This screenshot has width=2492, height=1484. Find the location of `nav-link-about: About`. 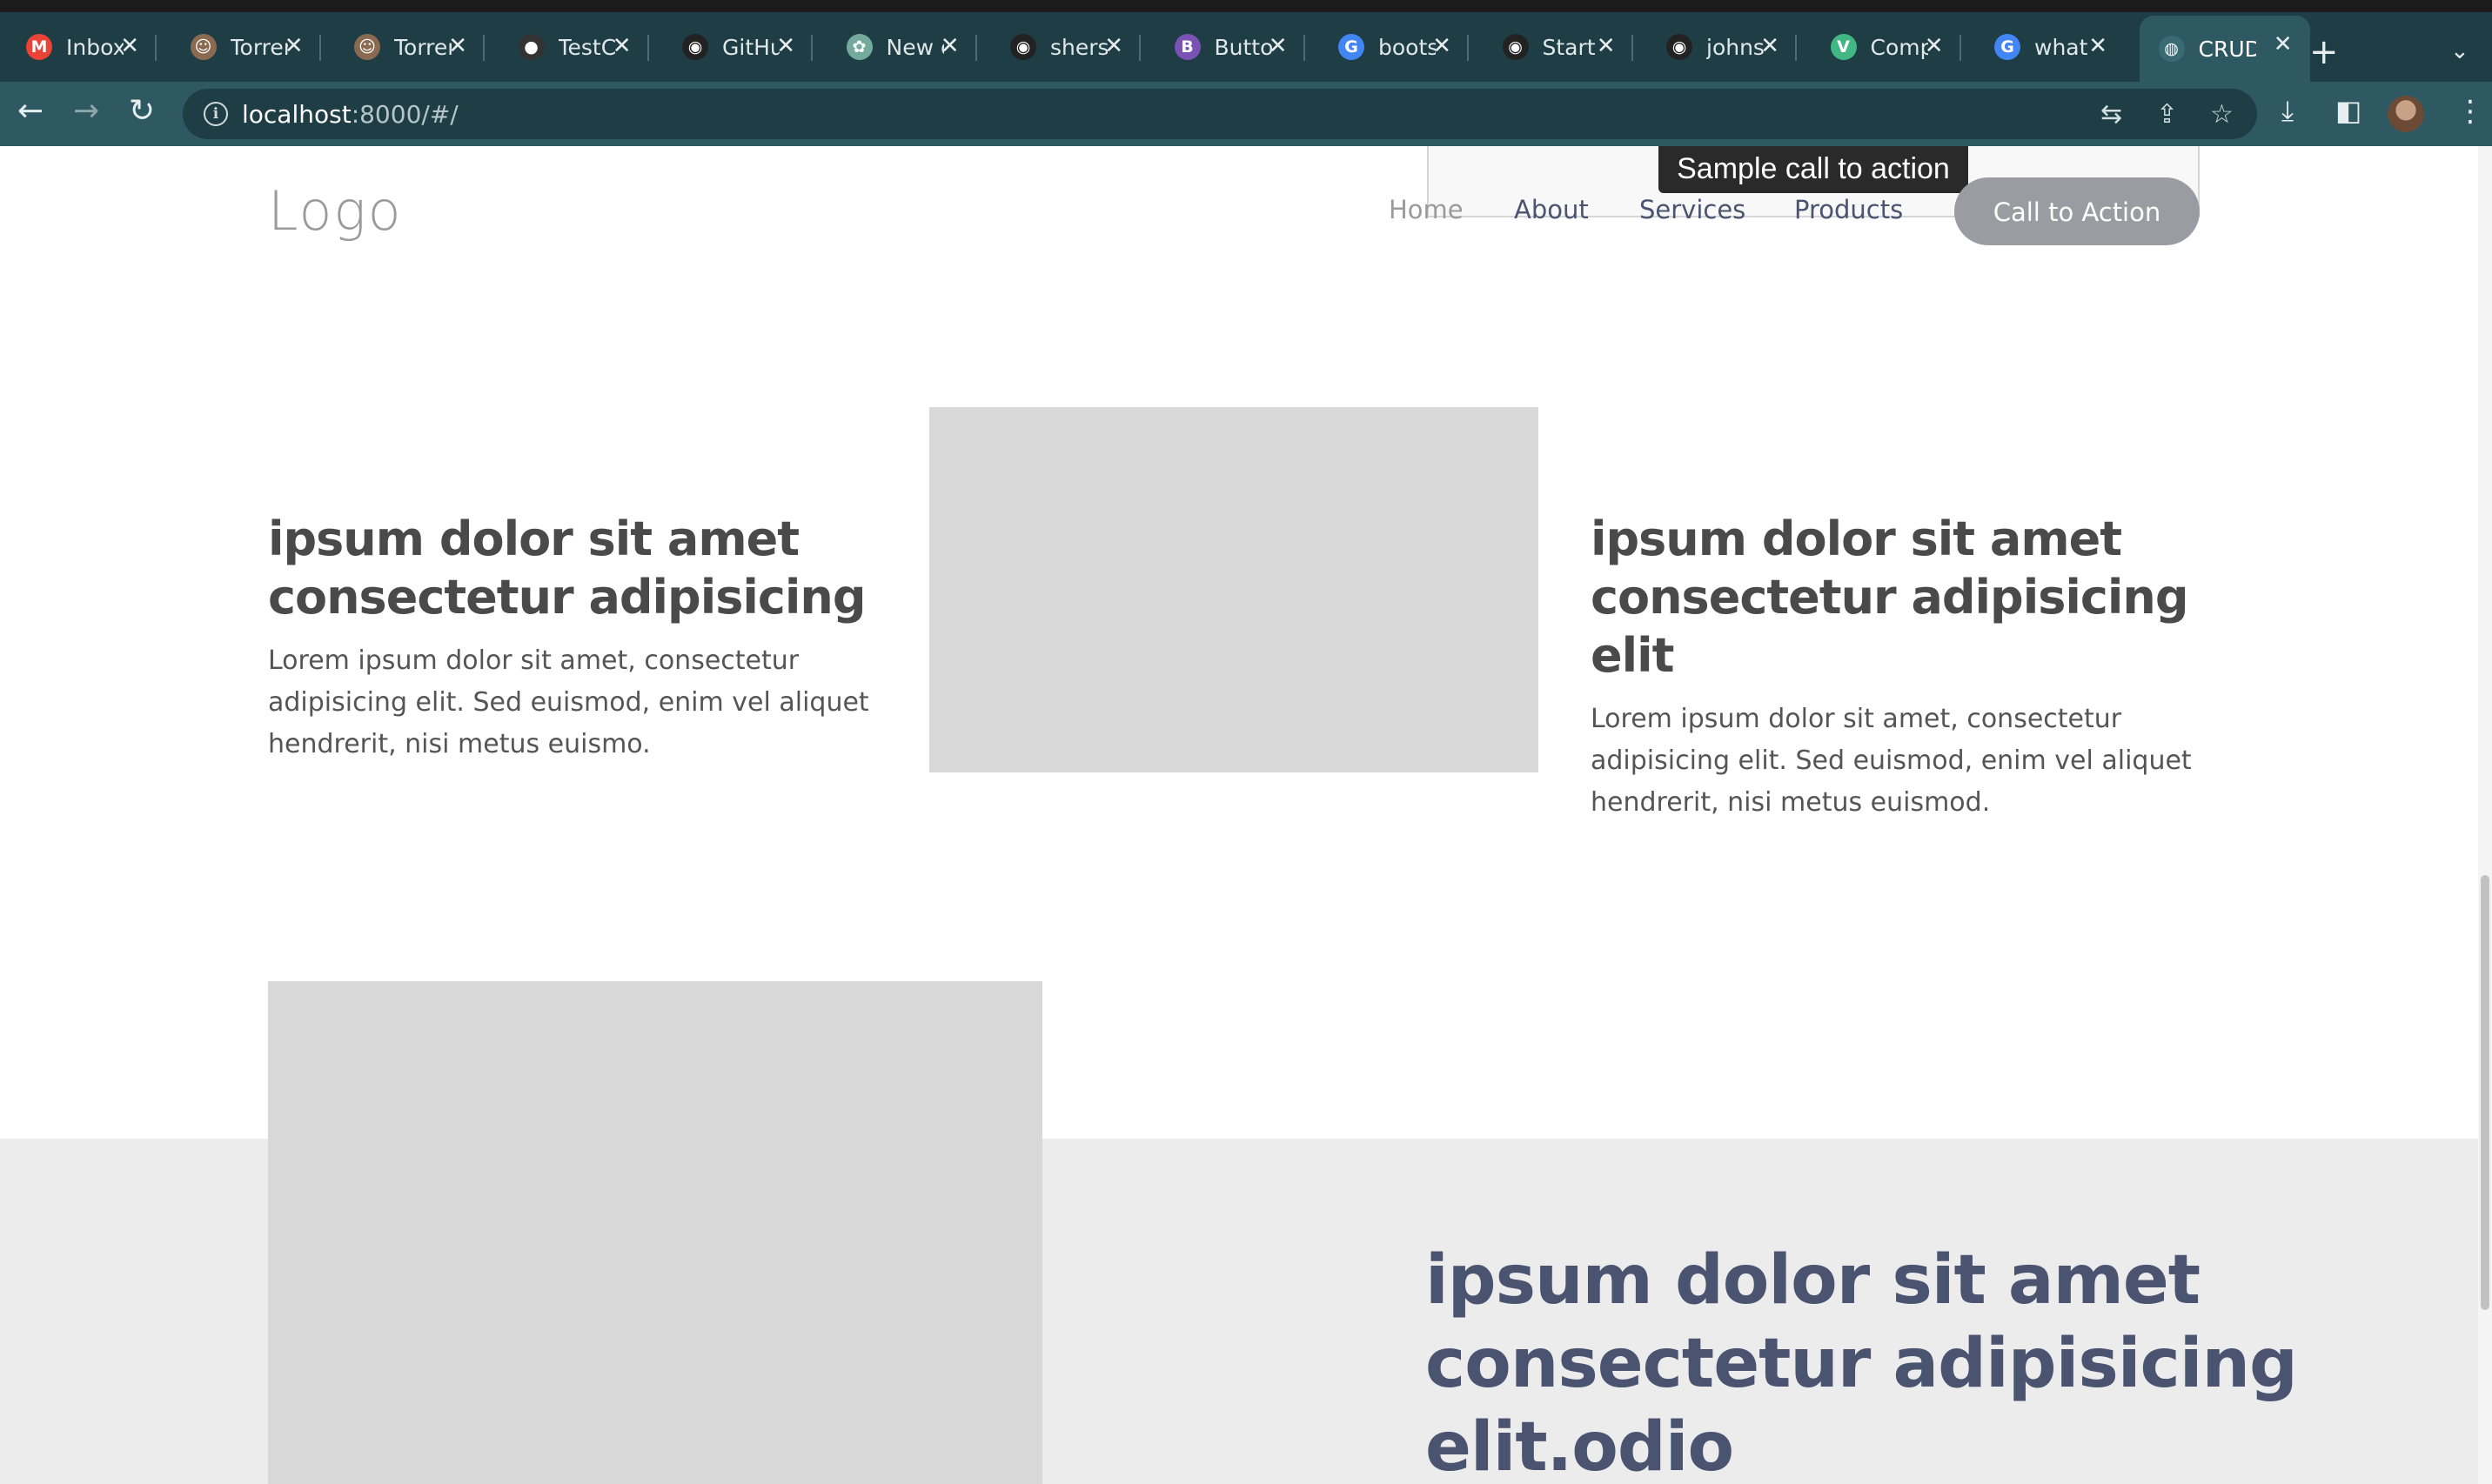

nav-link-about: About is located at coordinates (1551, 209).